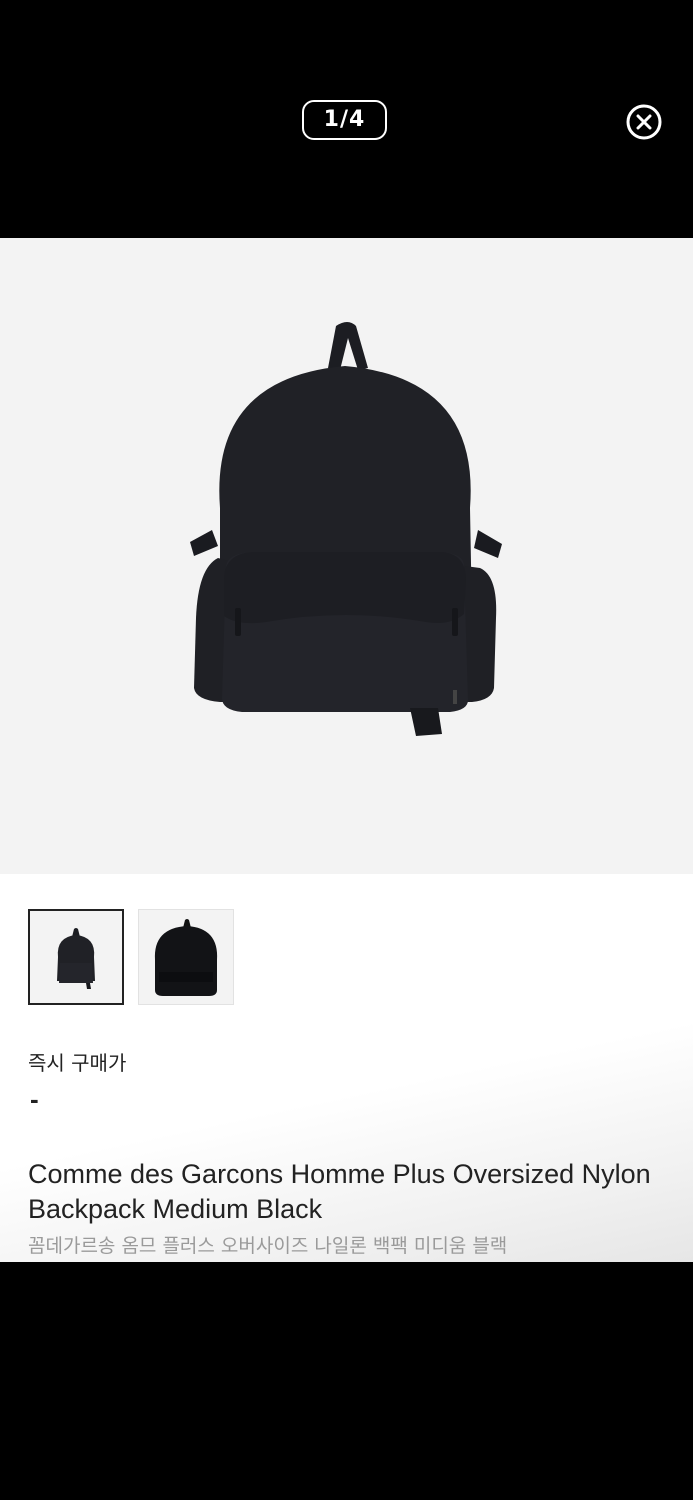 This screenshot has width=693, height=1500. What do you see at coordinates (346, 529) in the screenshot?
I see `backpack-product-image` at bounding box center [346, 529].